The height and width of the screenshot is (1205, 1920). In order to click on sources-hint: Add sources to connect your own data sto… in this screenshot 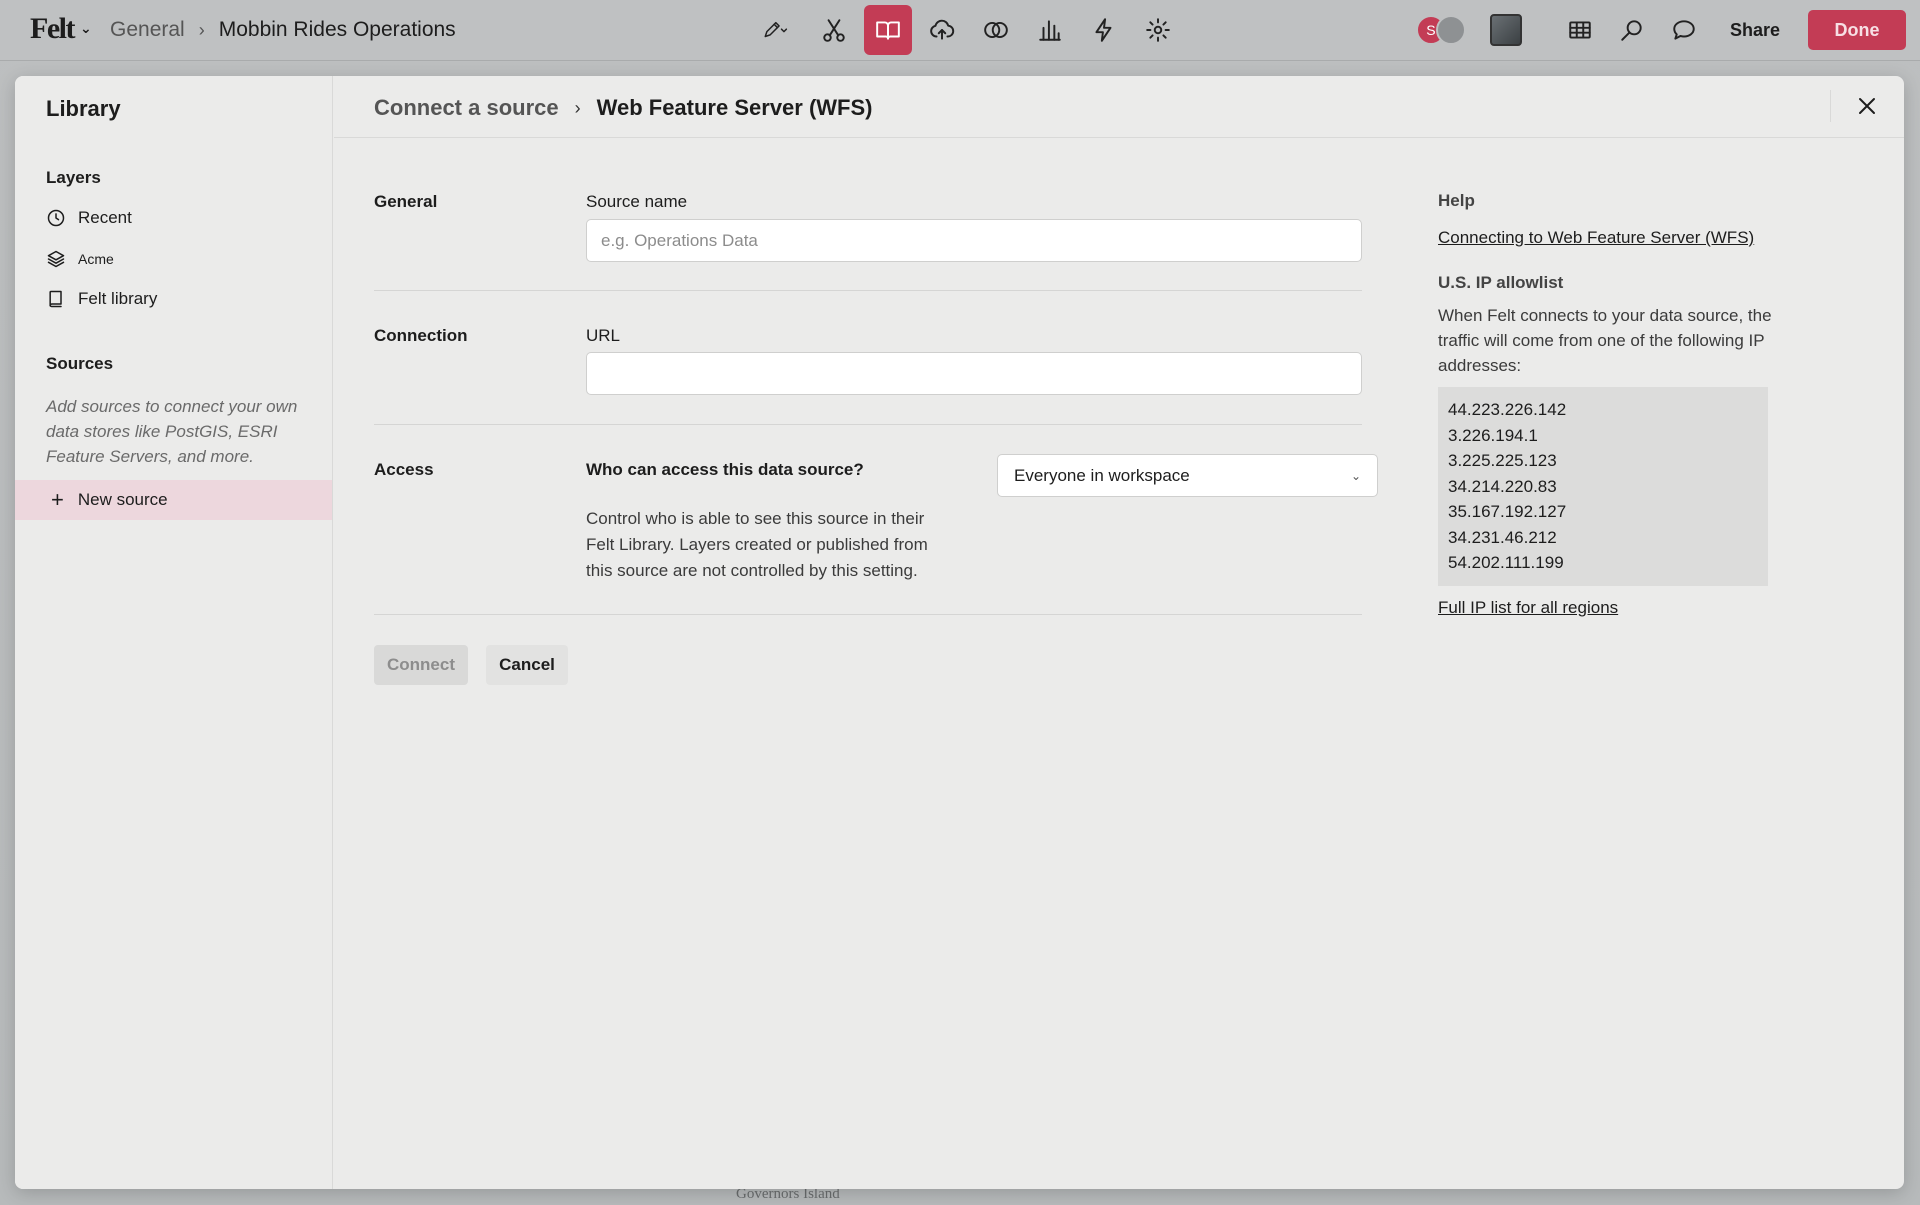, I will do `click(172, 431)`.